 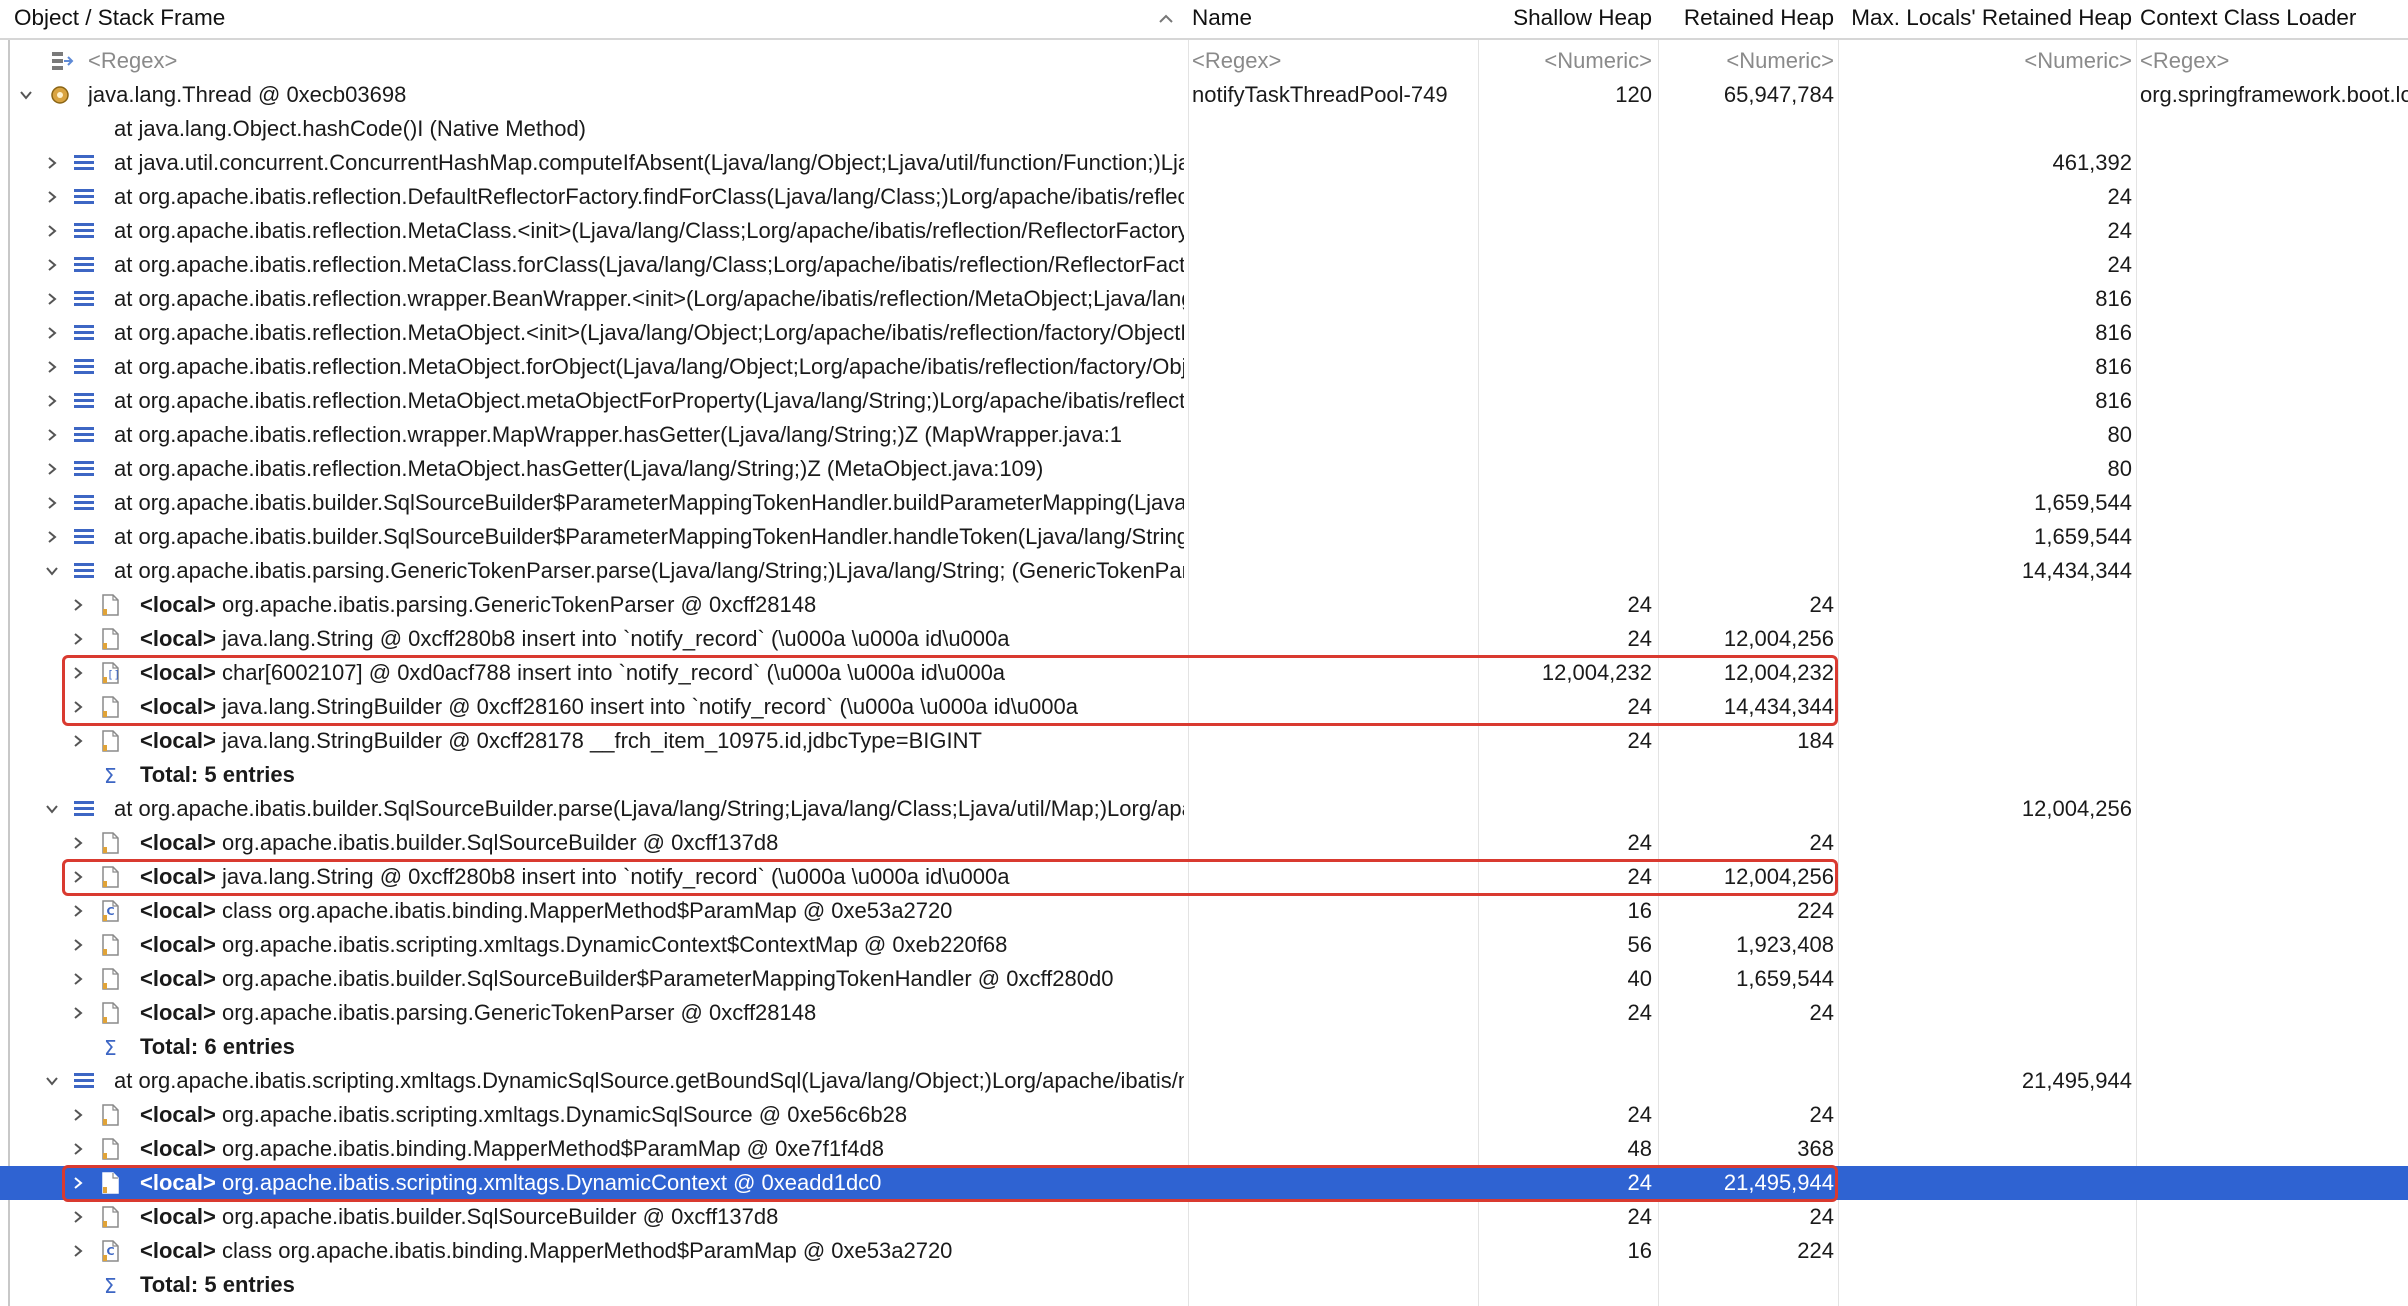 I want to click on sort-ascending-icon, so click(x=1166, y=19).